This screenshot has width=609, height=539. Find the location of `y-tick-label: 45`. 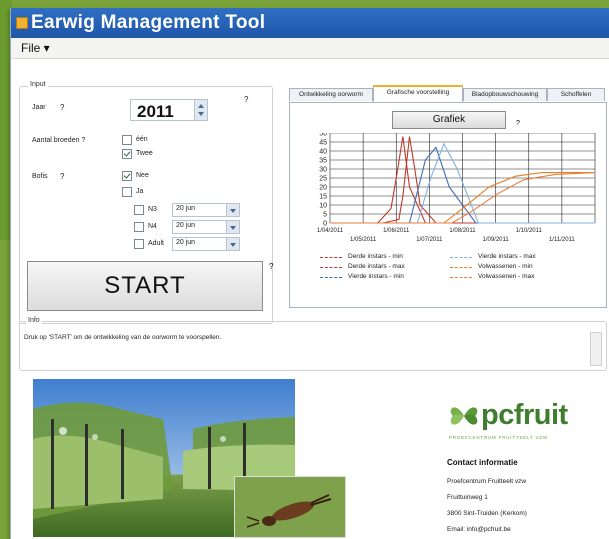

y-tick-label: 45 is located at coordinates (323, 143).